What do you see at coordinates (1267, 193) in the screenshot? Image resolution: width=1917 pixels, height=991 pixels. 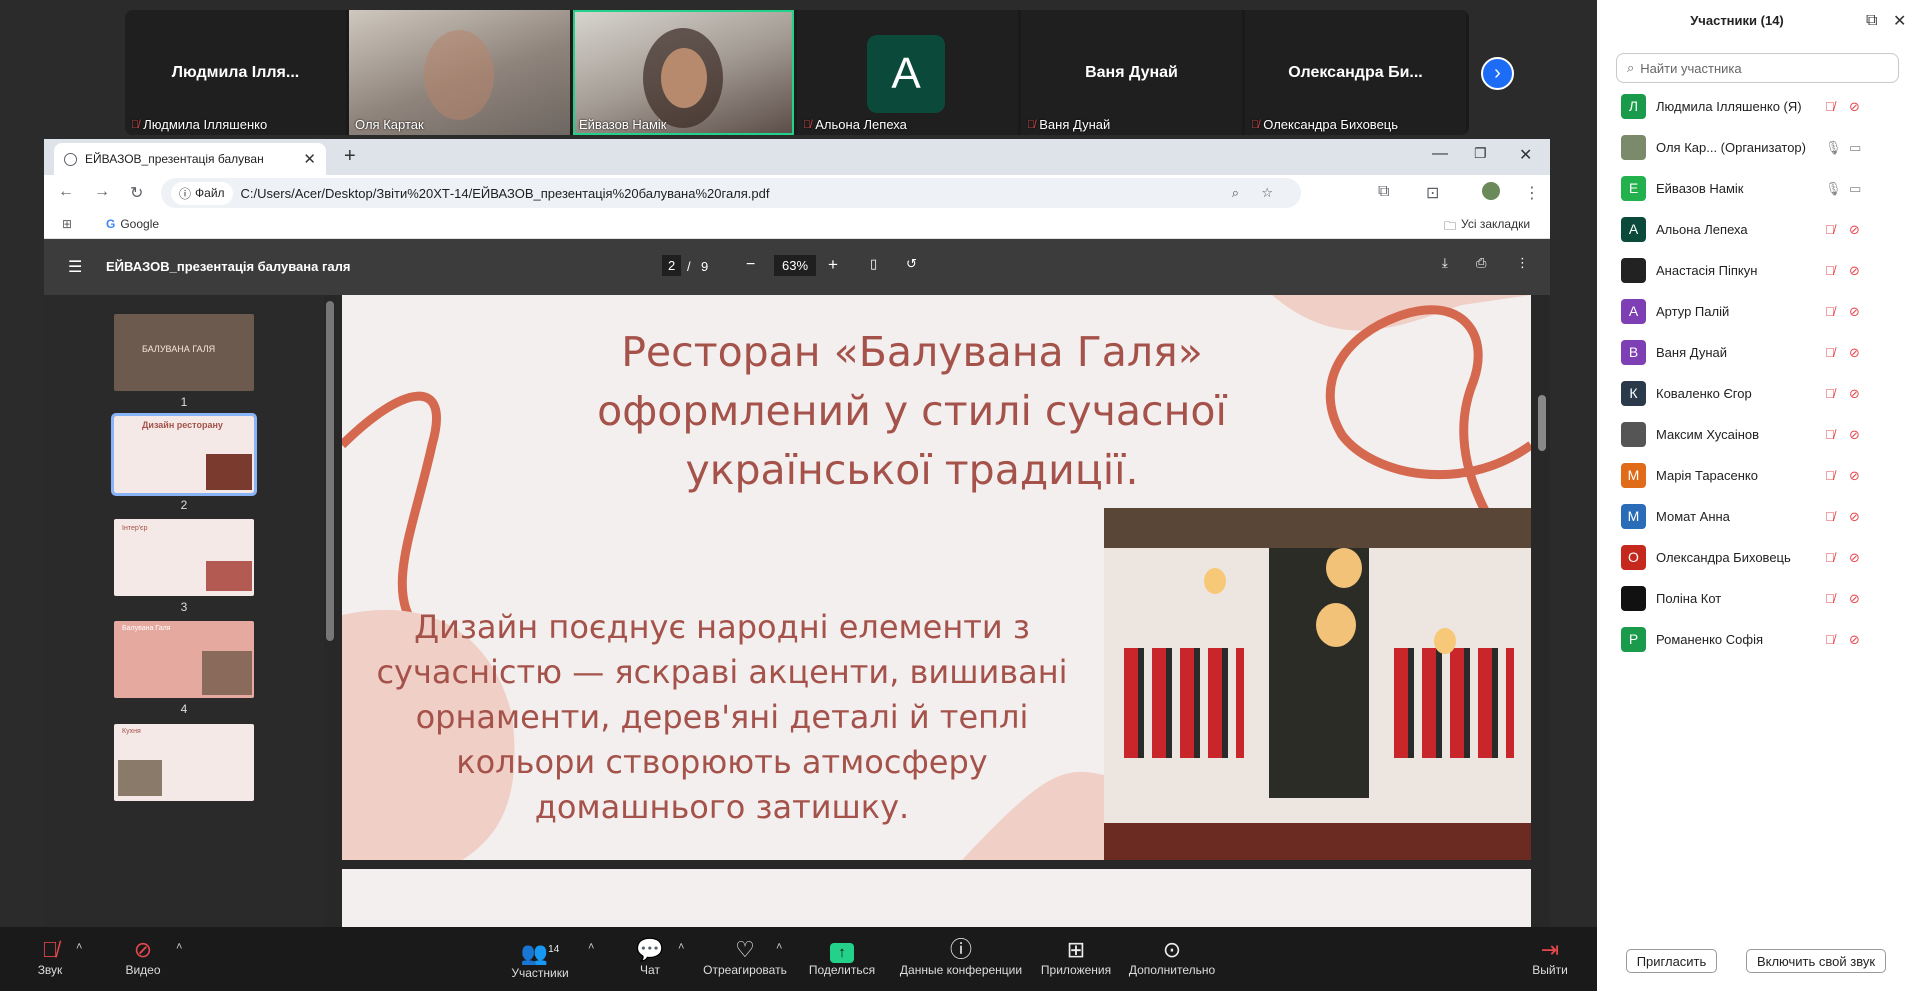 I see `star-icon: ☆` at bounding box center [1267, 193].